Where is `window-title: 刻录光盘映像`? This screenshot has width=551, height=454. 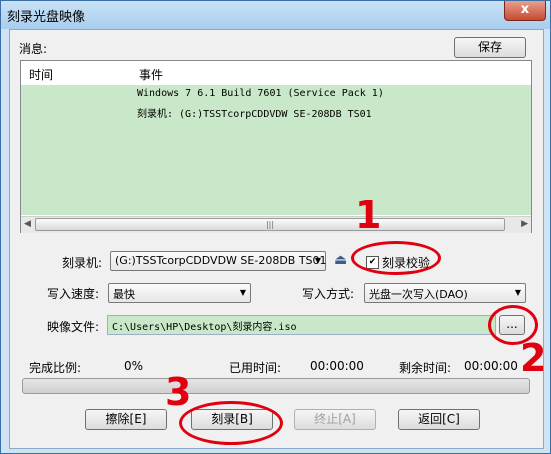 window-title: 刻录光盘映像 is located at coordinates (46, 17).